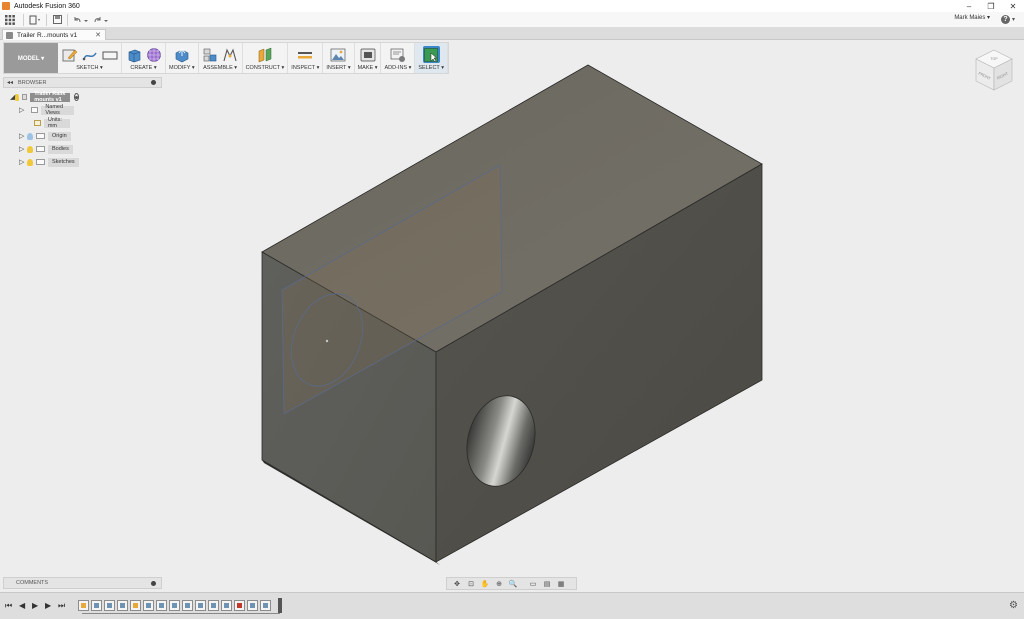 This screenshot has height=619, width=1024. What do you see at coordinates (48, 605) in the screenshot?
I see `step-forward-icon: ▶` at bounding box center [48, 605].